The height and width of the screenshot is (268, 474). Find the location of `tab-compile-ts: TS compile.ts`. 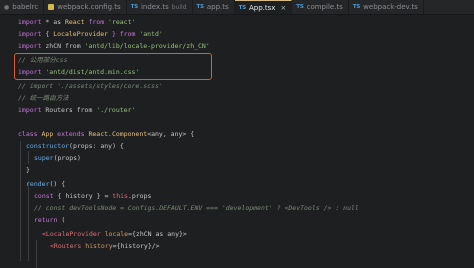

tab-compile-ts: TS compile.ts is located at coordinates (320, 7).